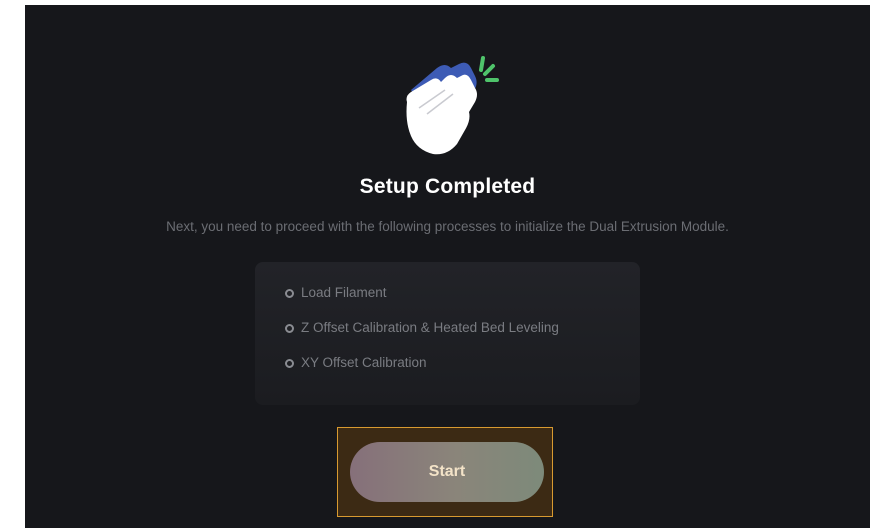 The image size is (870, 528). I want to click on start-button: Start, so click(447, 472).